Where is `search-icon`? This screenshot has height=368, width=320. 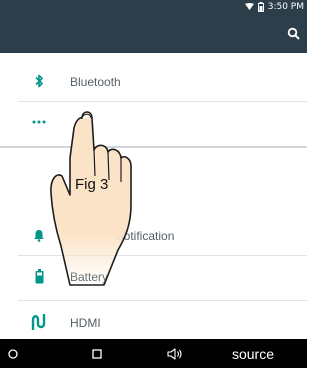 search-icon is located at coordinates (293, 33).